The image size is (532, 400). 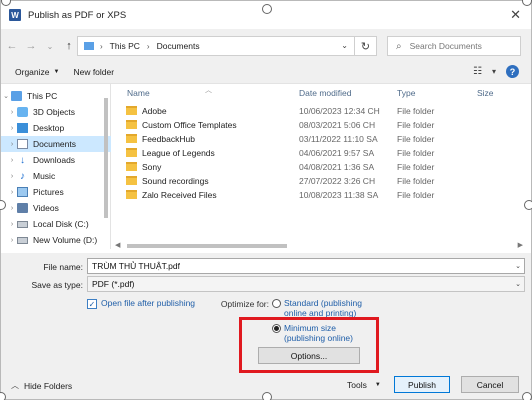 I want to click on search-icon: ⌕, so click(x=399, y=46).